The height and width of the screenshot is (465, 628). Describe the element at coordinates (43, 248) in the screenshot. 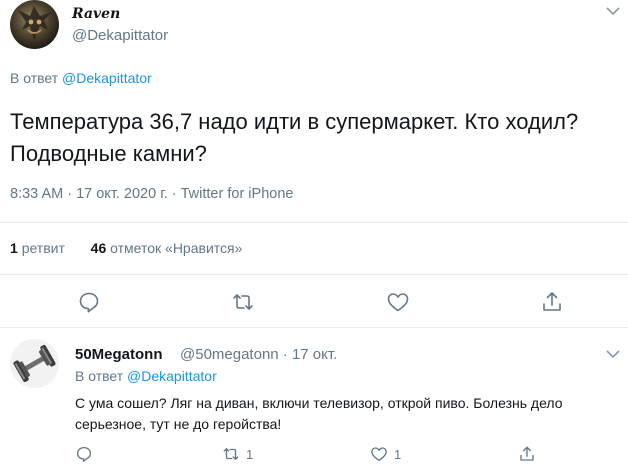

I see `retweet-label: ретвит` at that location.